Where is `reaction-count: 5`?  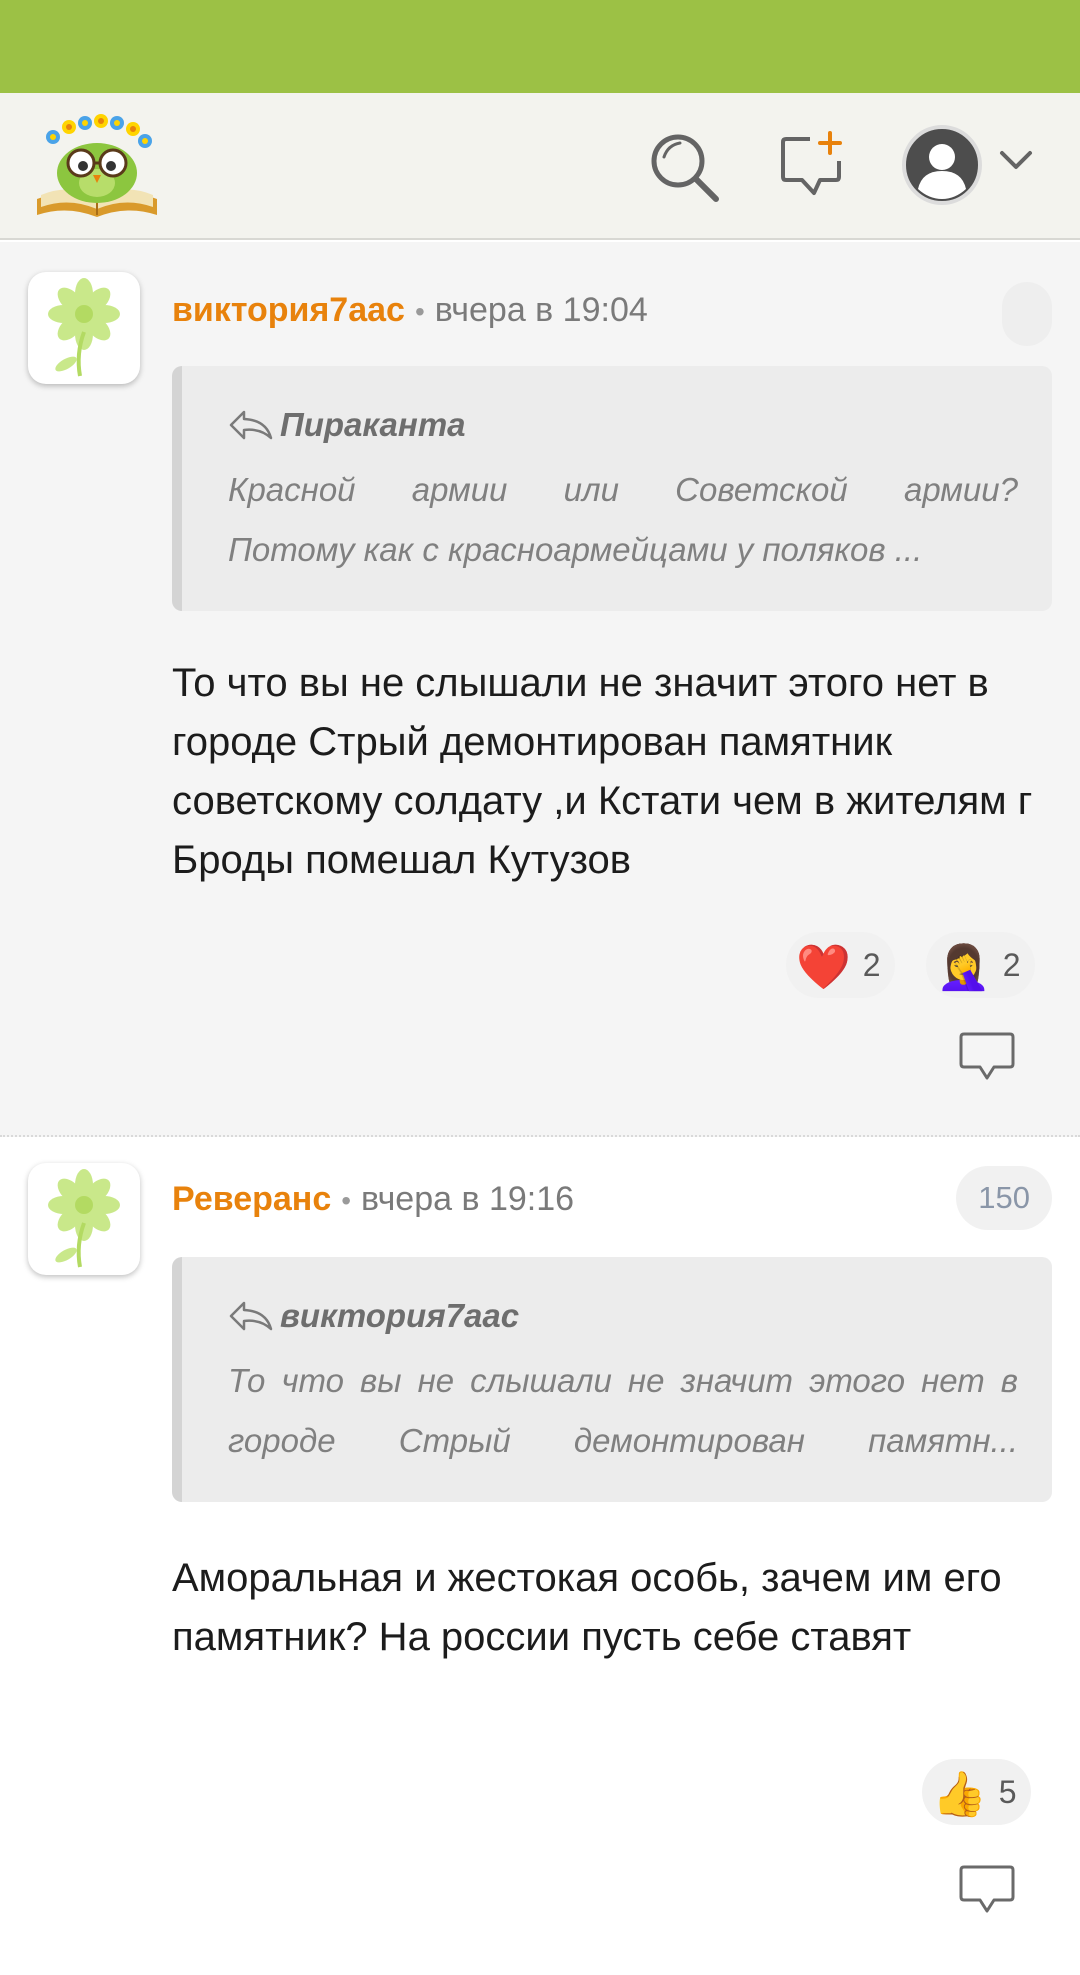 reaction-count: 5 is located at coordinates (1007, 1792).